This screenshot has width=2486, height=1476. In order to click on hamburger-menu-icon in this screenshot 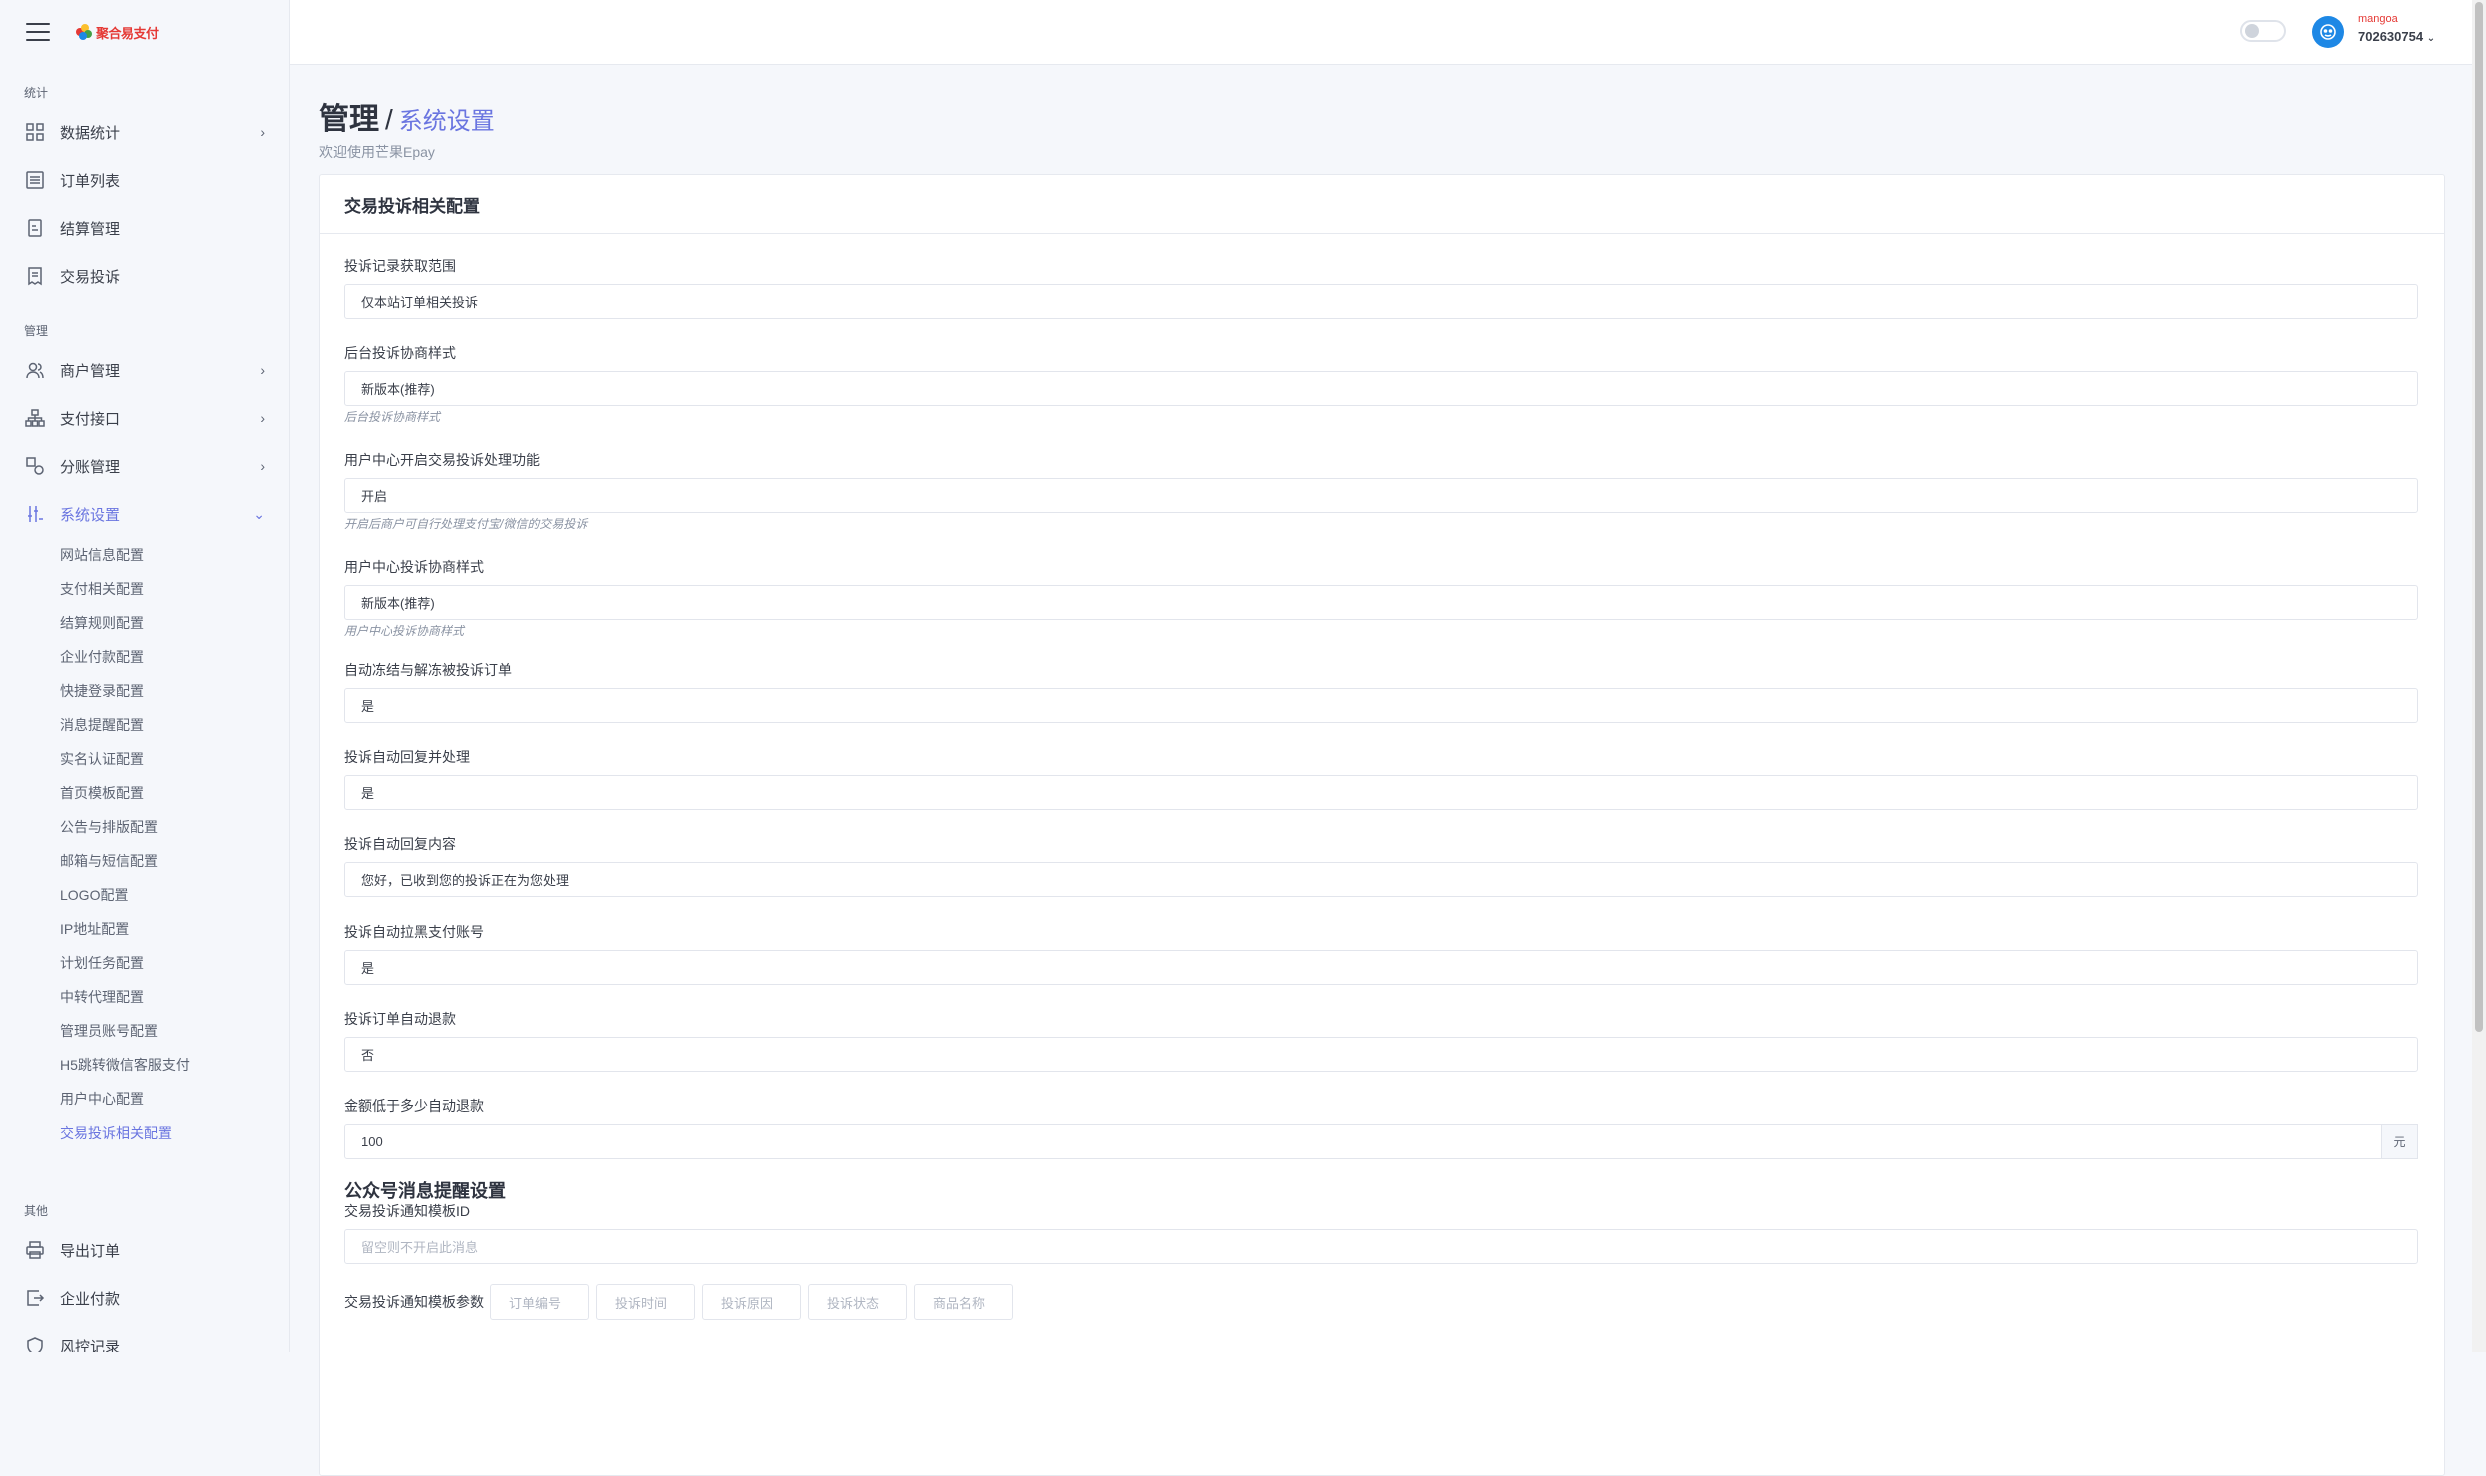, I will do `click(38, 32)`.